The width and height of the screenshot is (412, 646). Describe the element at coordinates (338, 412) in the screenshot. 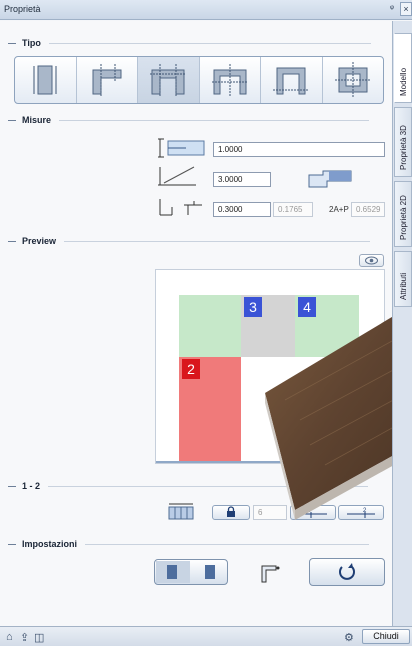

I see `wood-board-render` at that location.